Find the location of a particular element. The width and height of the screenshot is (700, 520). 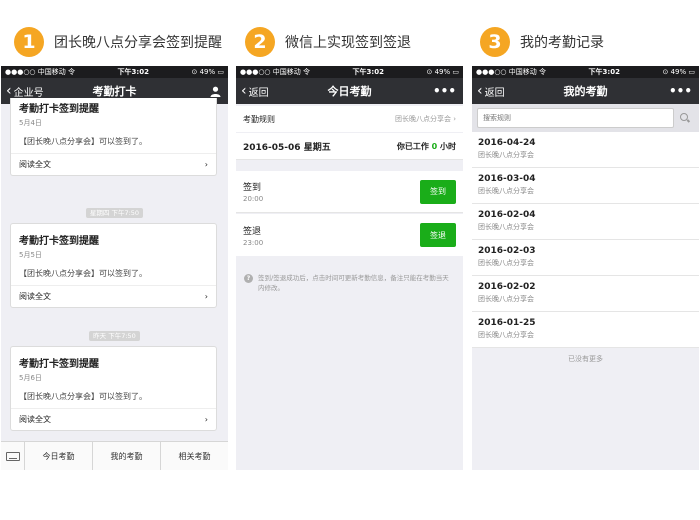

nav-title: 今日考勤 is located at coordinates (349, 91).